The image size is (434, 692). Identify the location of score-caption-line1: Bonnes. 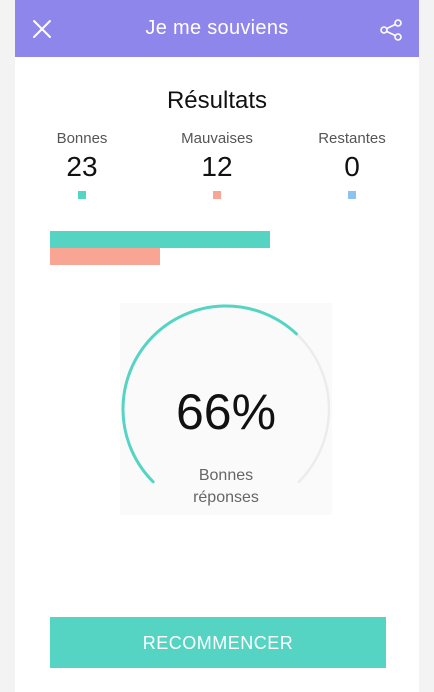
(226, 475).